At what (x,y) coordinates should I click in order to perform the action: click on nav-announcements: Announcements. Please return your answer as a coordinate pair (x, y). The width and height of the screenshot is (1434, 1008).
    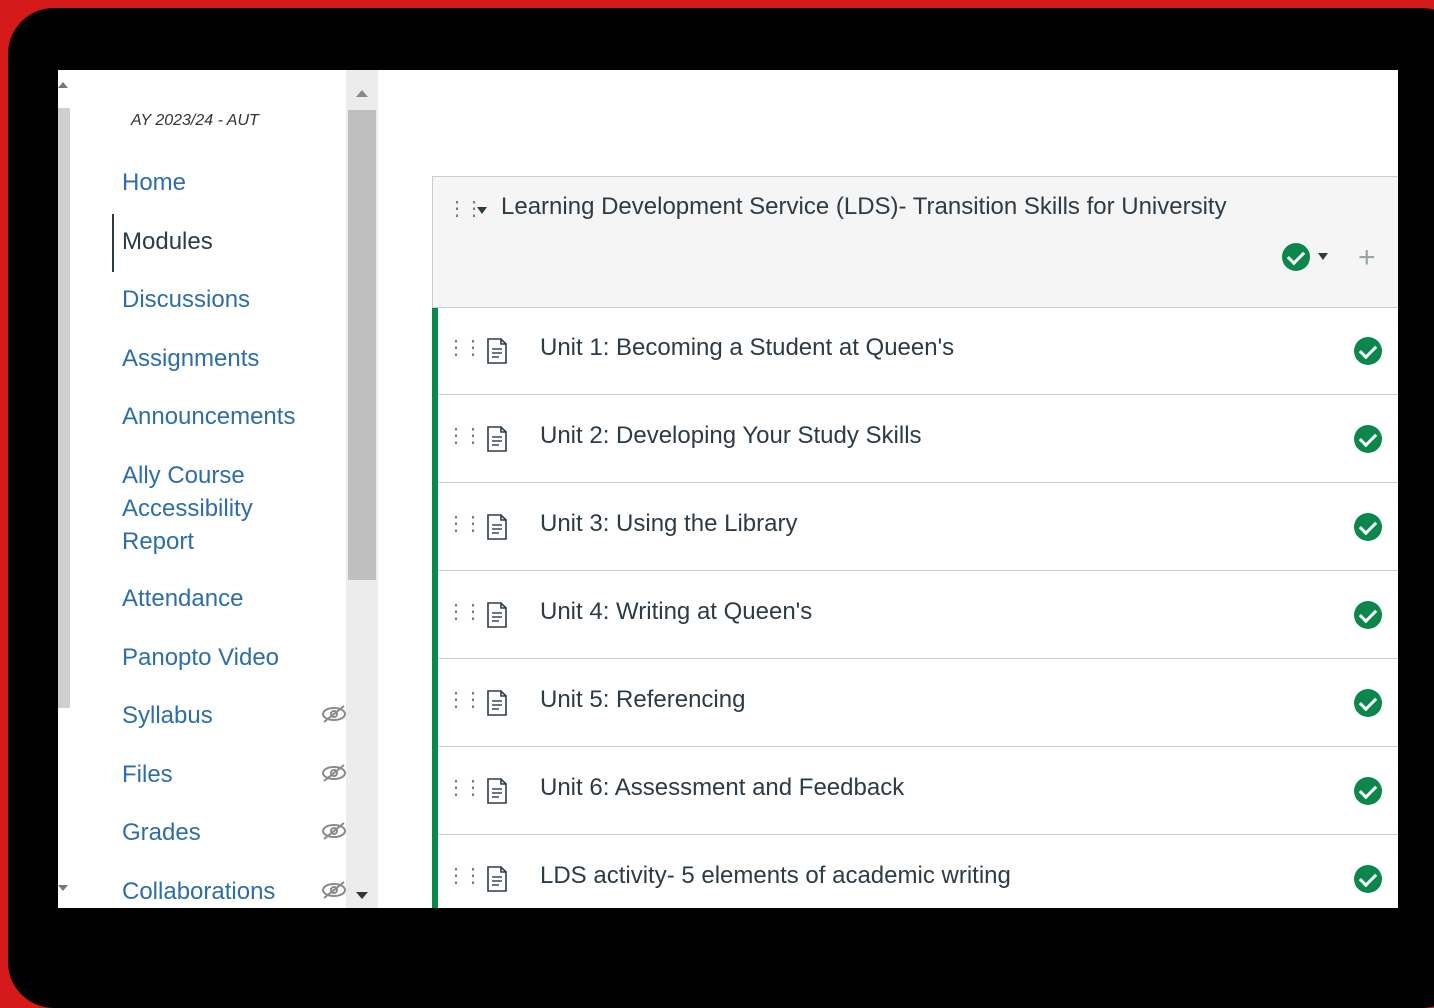
    Looking at the image, I should click on (208, 416).